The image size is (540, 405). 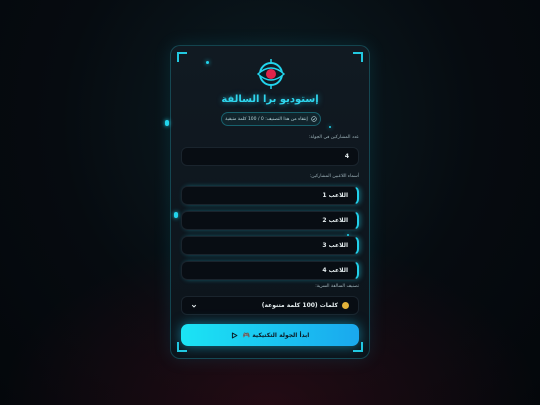 I want to click on category-select: كلمات (100 كلمة متنوعة), so click(x=270, y=305).